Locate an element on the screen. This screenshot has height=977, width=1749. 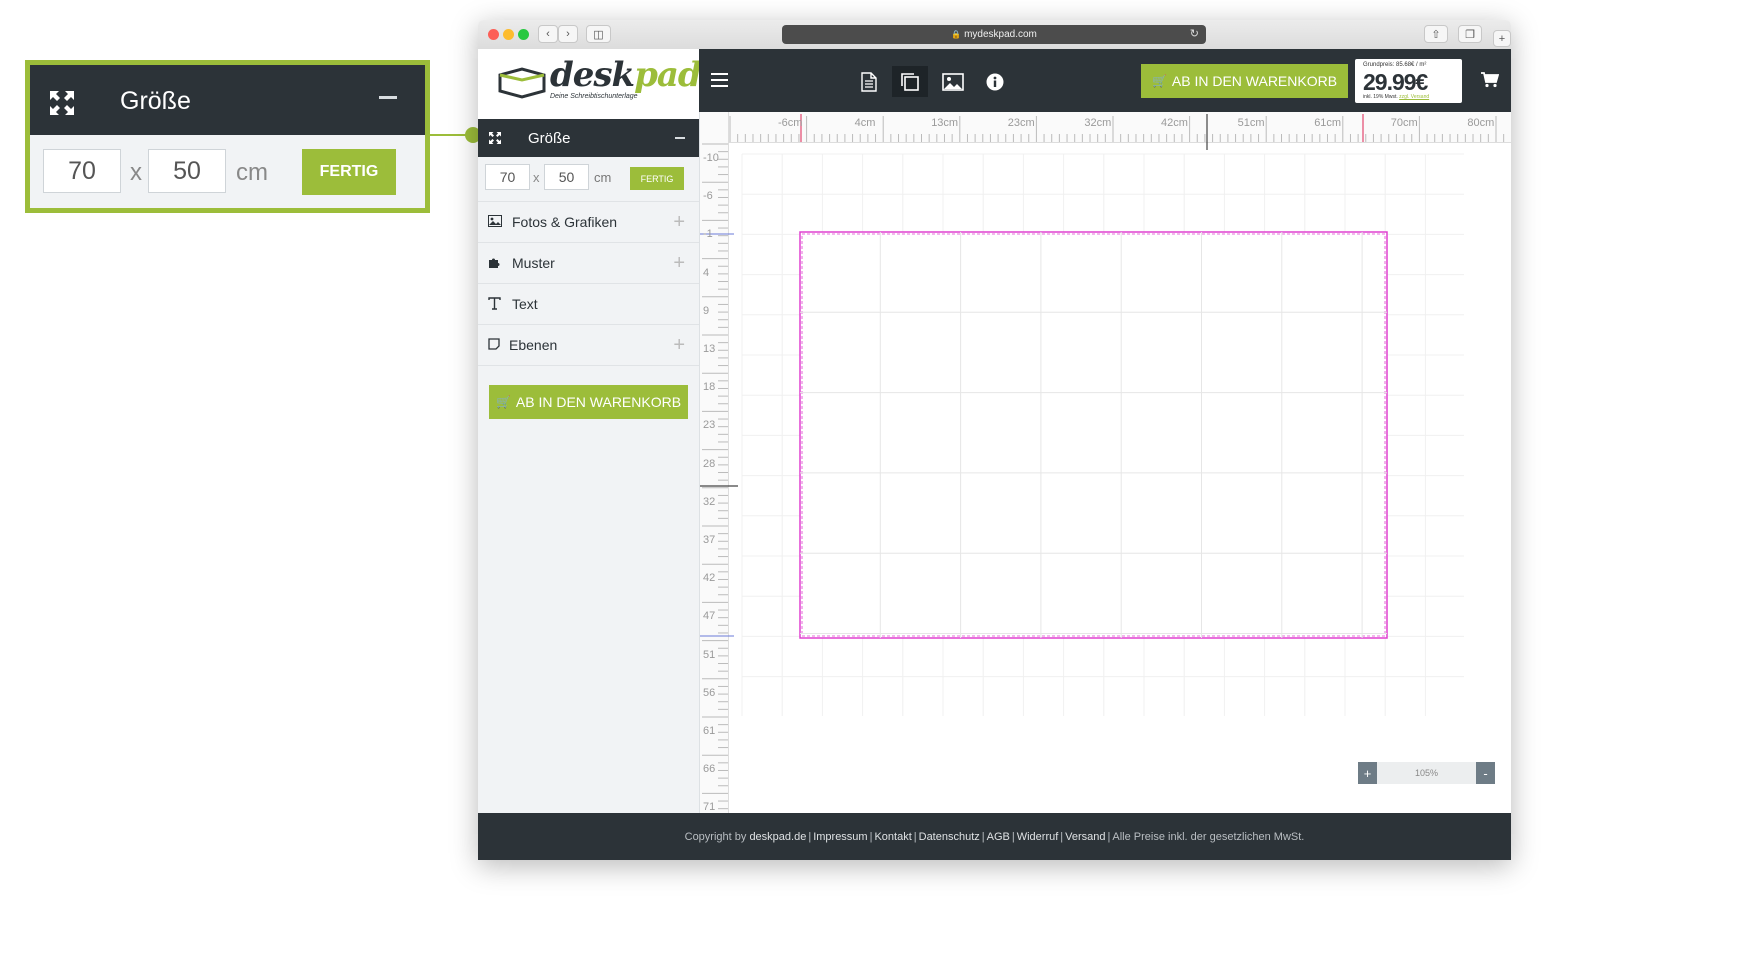
footer-link: Versand is located at coordinates (1085, 837).